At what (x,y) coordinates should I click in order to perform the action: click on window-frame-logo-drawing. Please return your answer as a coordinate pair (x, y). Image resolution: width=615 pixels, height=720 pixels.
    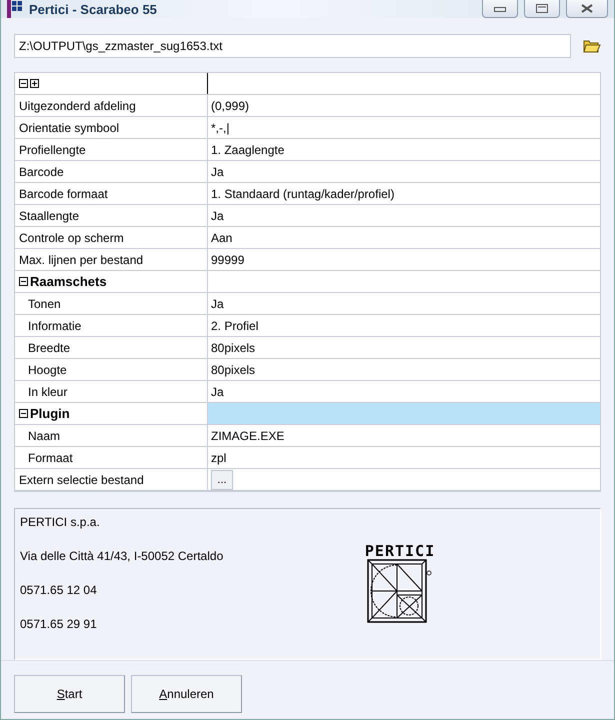
    Looking at the image, I should click on (400, 591).